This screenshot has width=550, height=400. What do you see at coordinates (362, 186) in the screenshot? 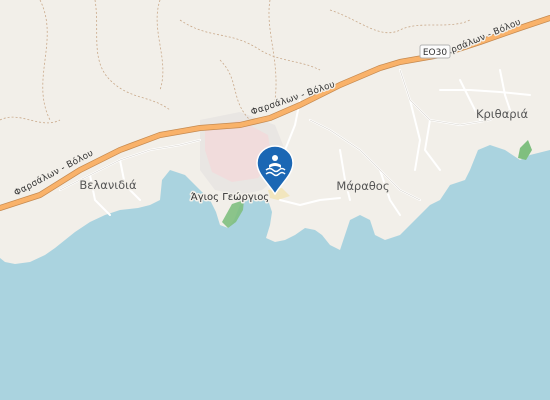
I see `place-label-marathos: Μάραθος` at bounding box center [362, 186].